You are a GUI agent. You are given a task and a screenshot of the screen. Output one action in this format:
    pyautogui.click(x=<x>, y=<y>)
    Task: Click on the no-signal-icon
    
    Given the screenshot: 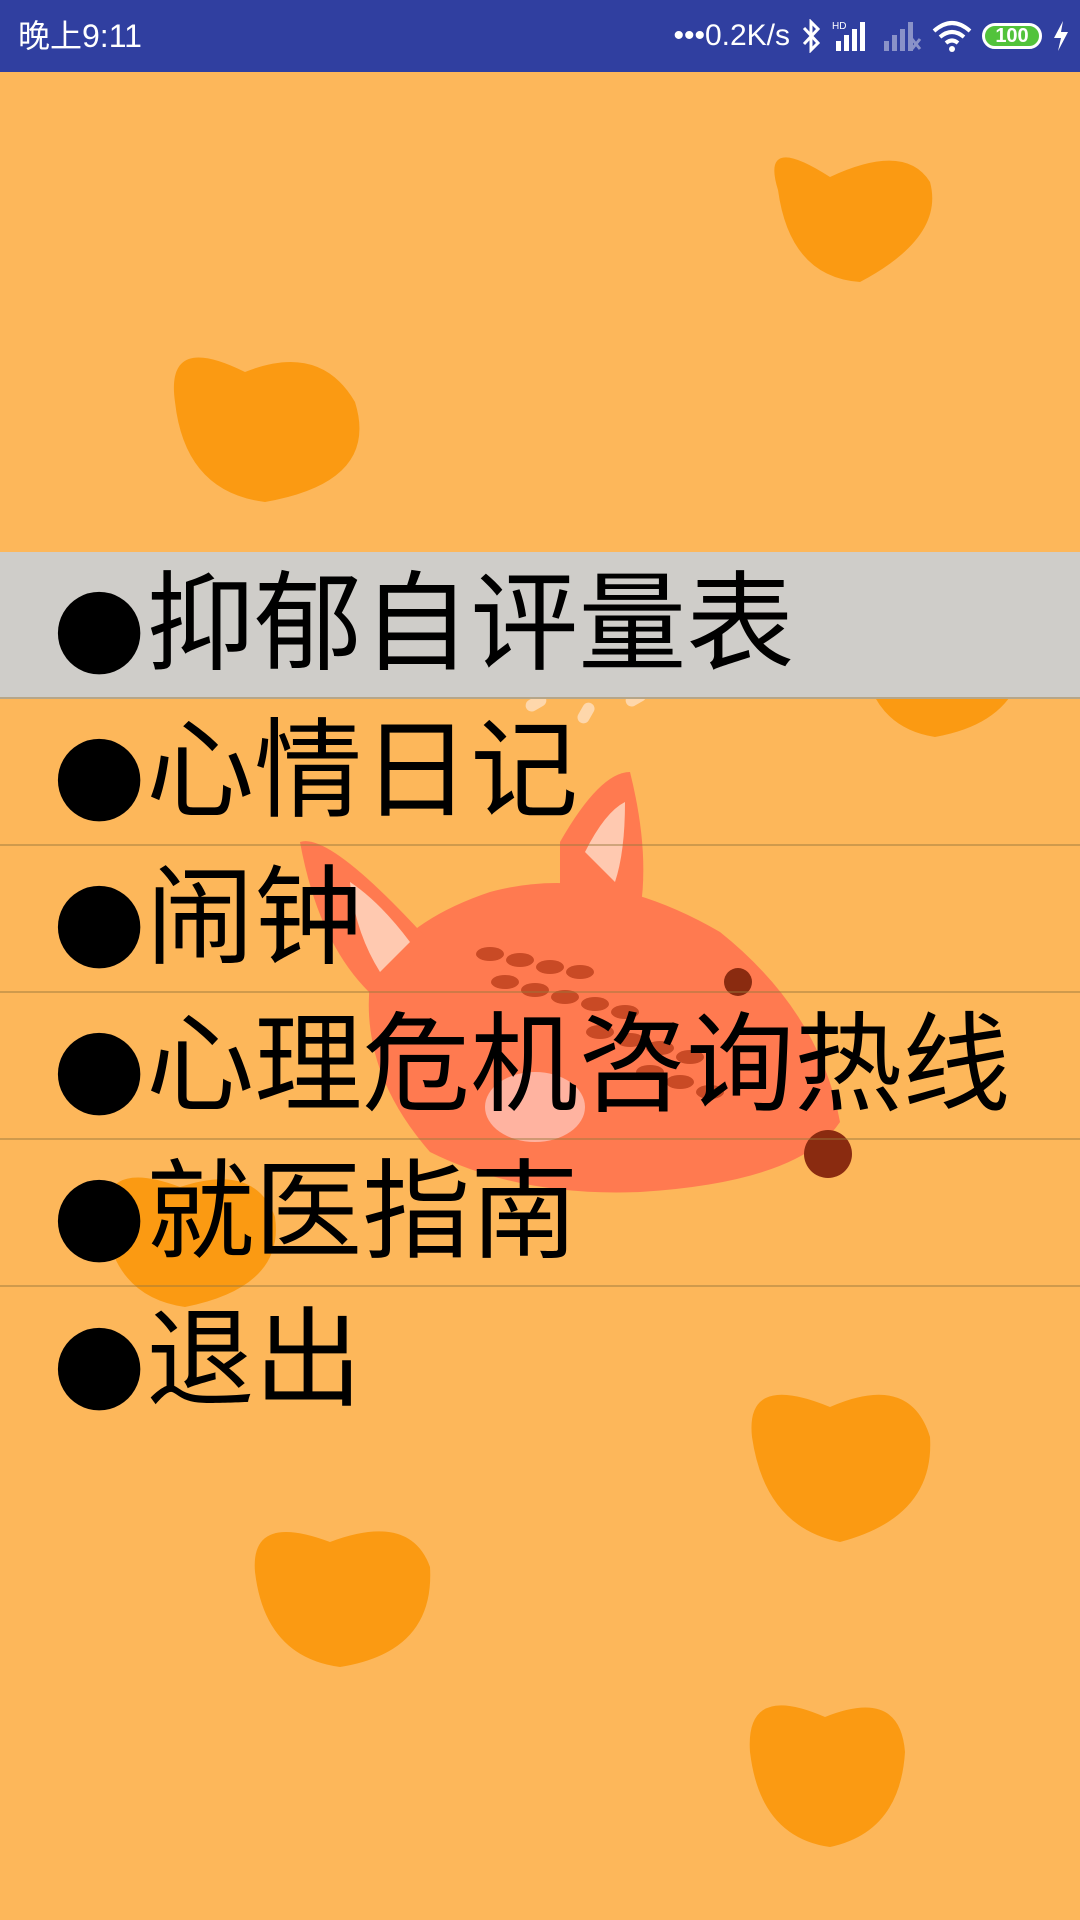 What is the action you would take?
    pyautogui.click(x=902, y=36)
    